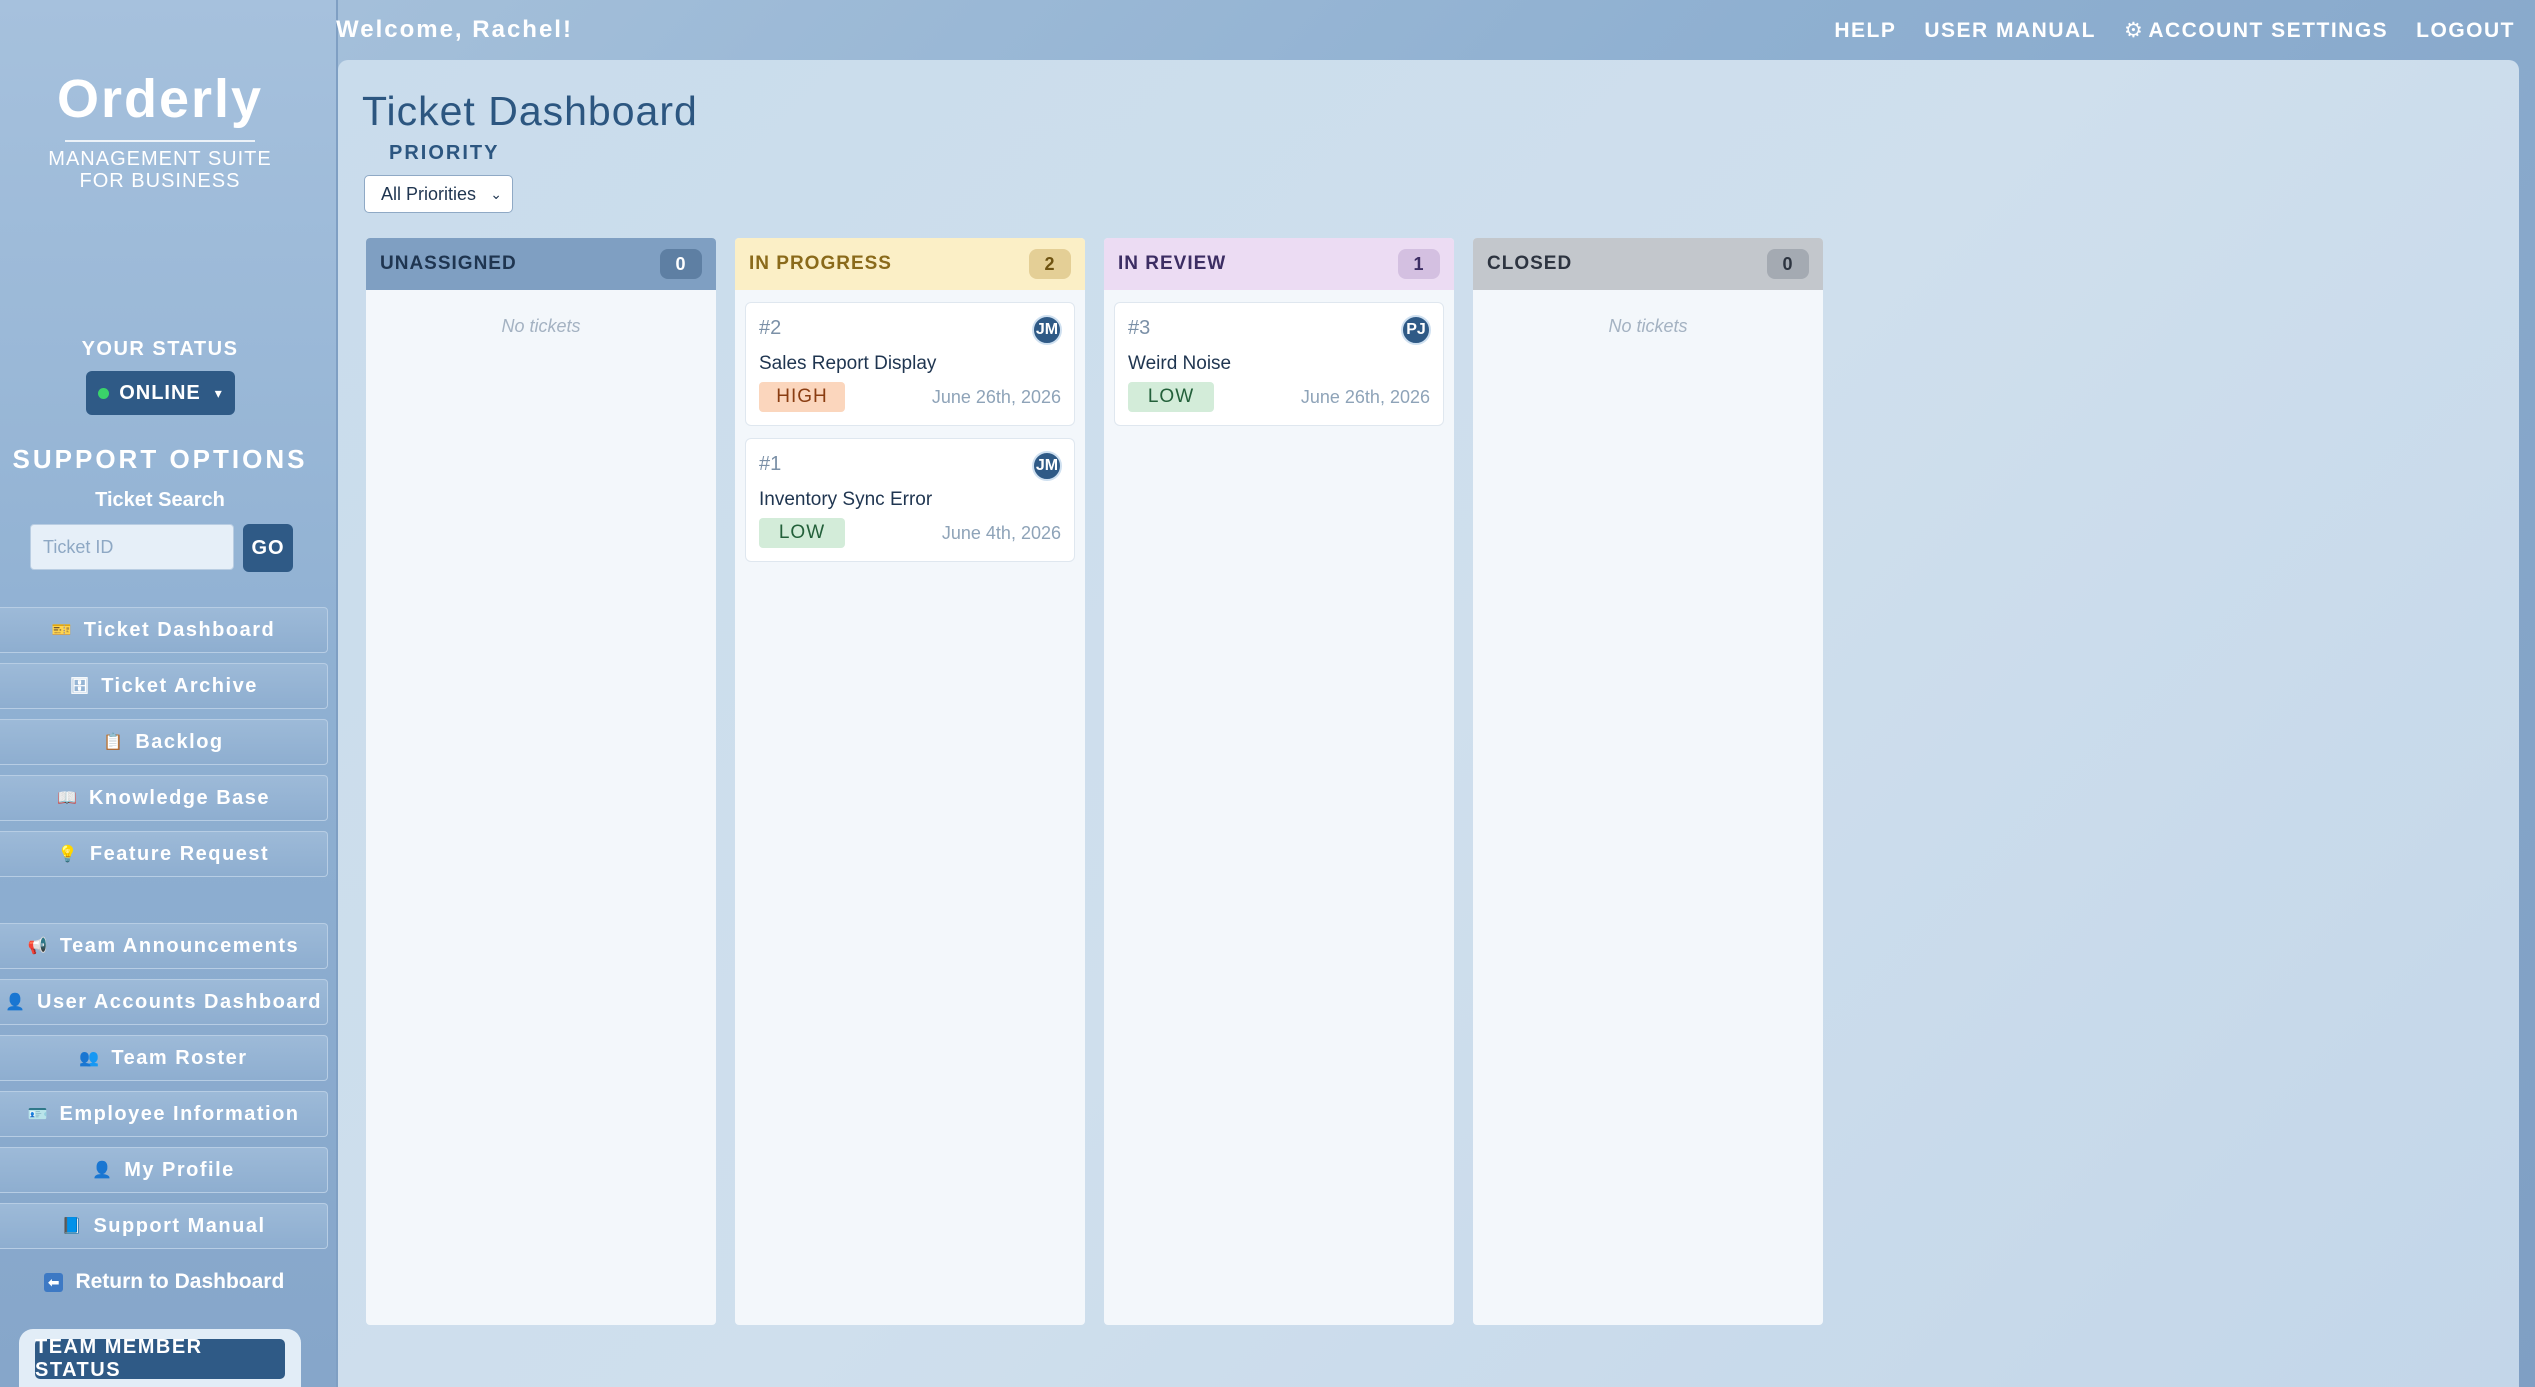  I want to click on welcome-message: Welcome, Rachel!, so click(454, 29).